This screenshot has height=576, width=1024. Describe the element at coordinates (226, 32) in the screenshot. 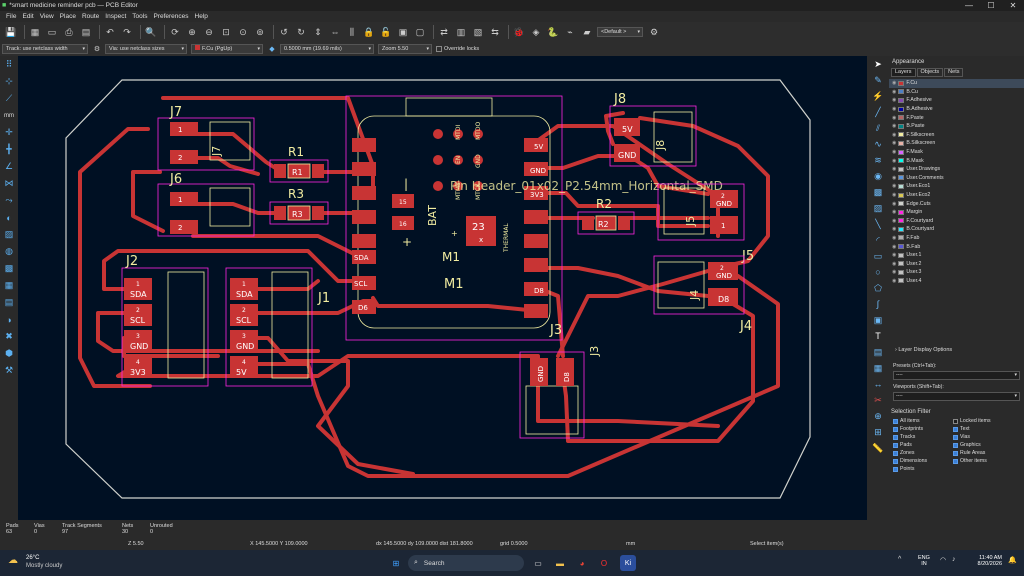

I see `zoom-fit-icon: ⊡` at that location.